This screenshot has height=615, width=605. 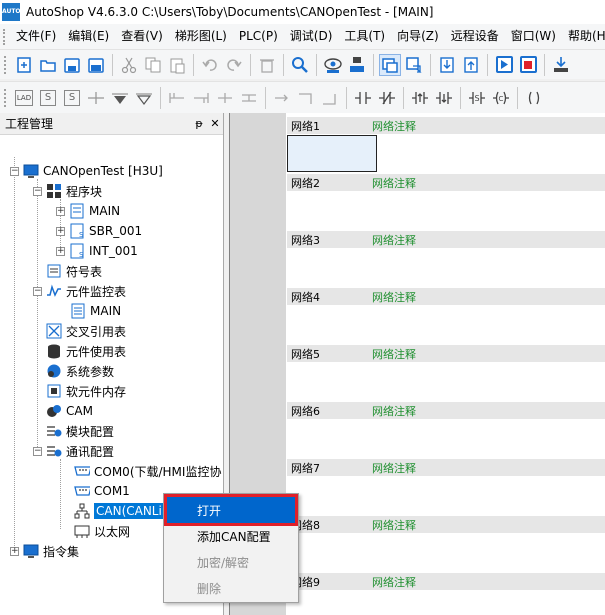 What do you see at coordinates (357, 65) in the screenshot?
I see `network-icon` at bounding box center [357, 65].